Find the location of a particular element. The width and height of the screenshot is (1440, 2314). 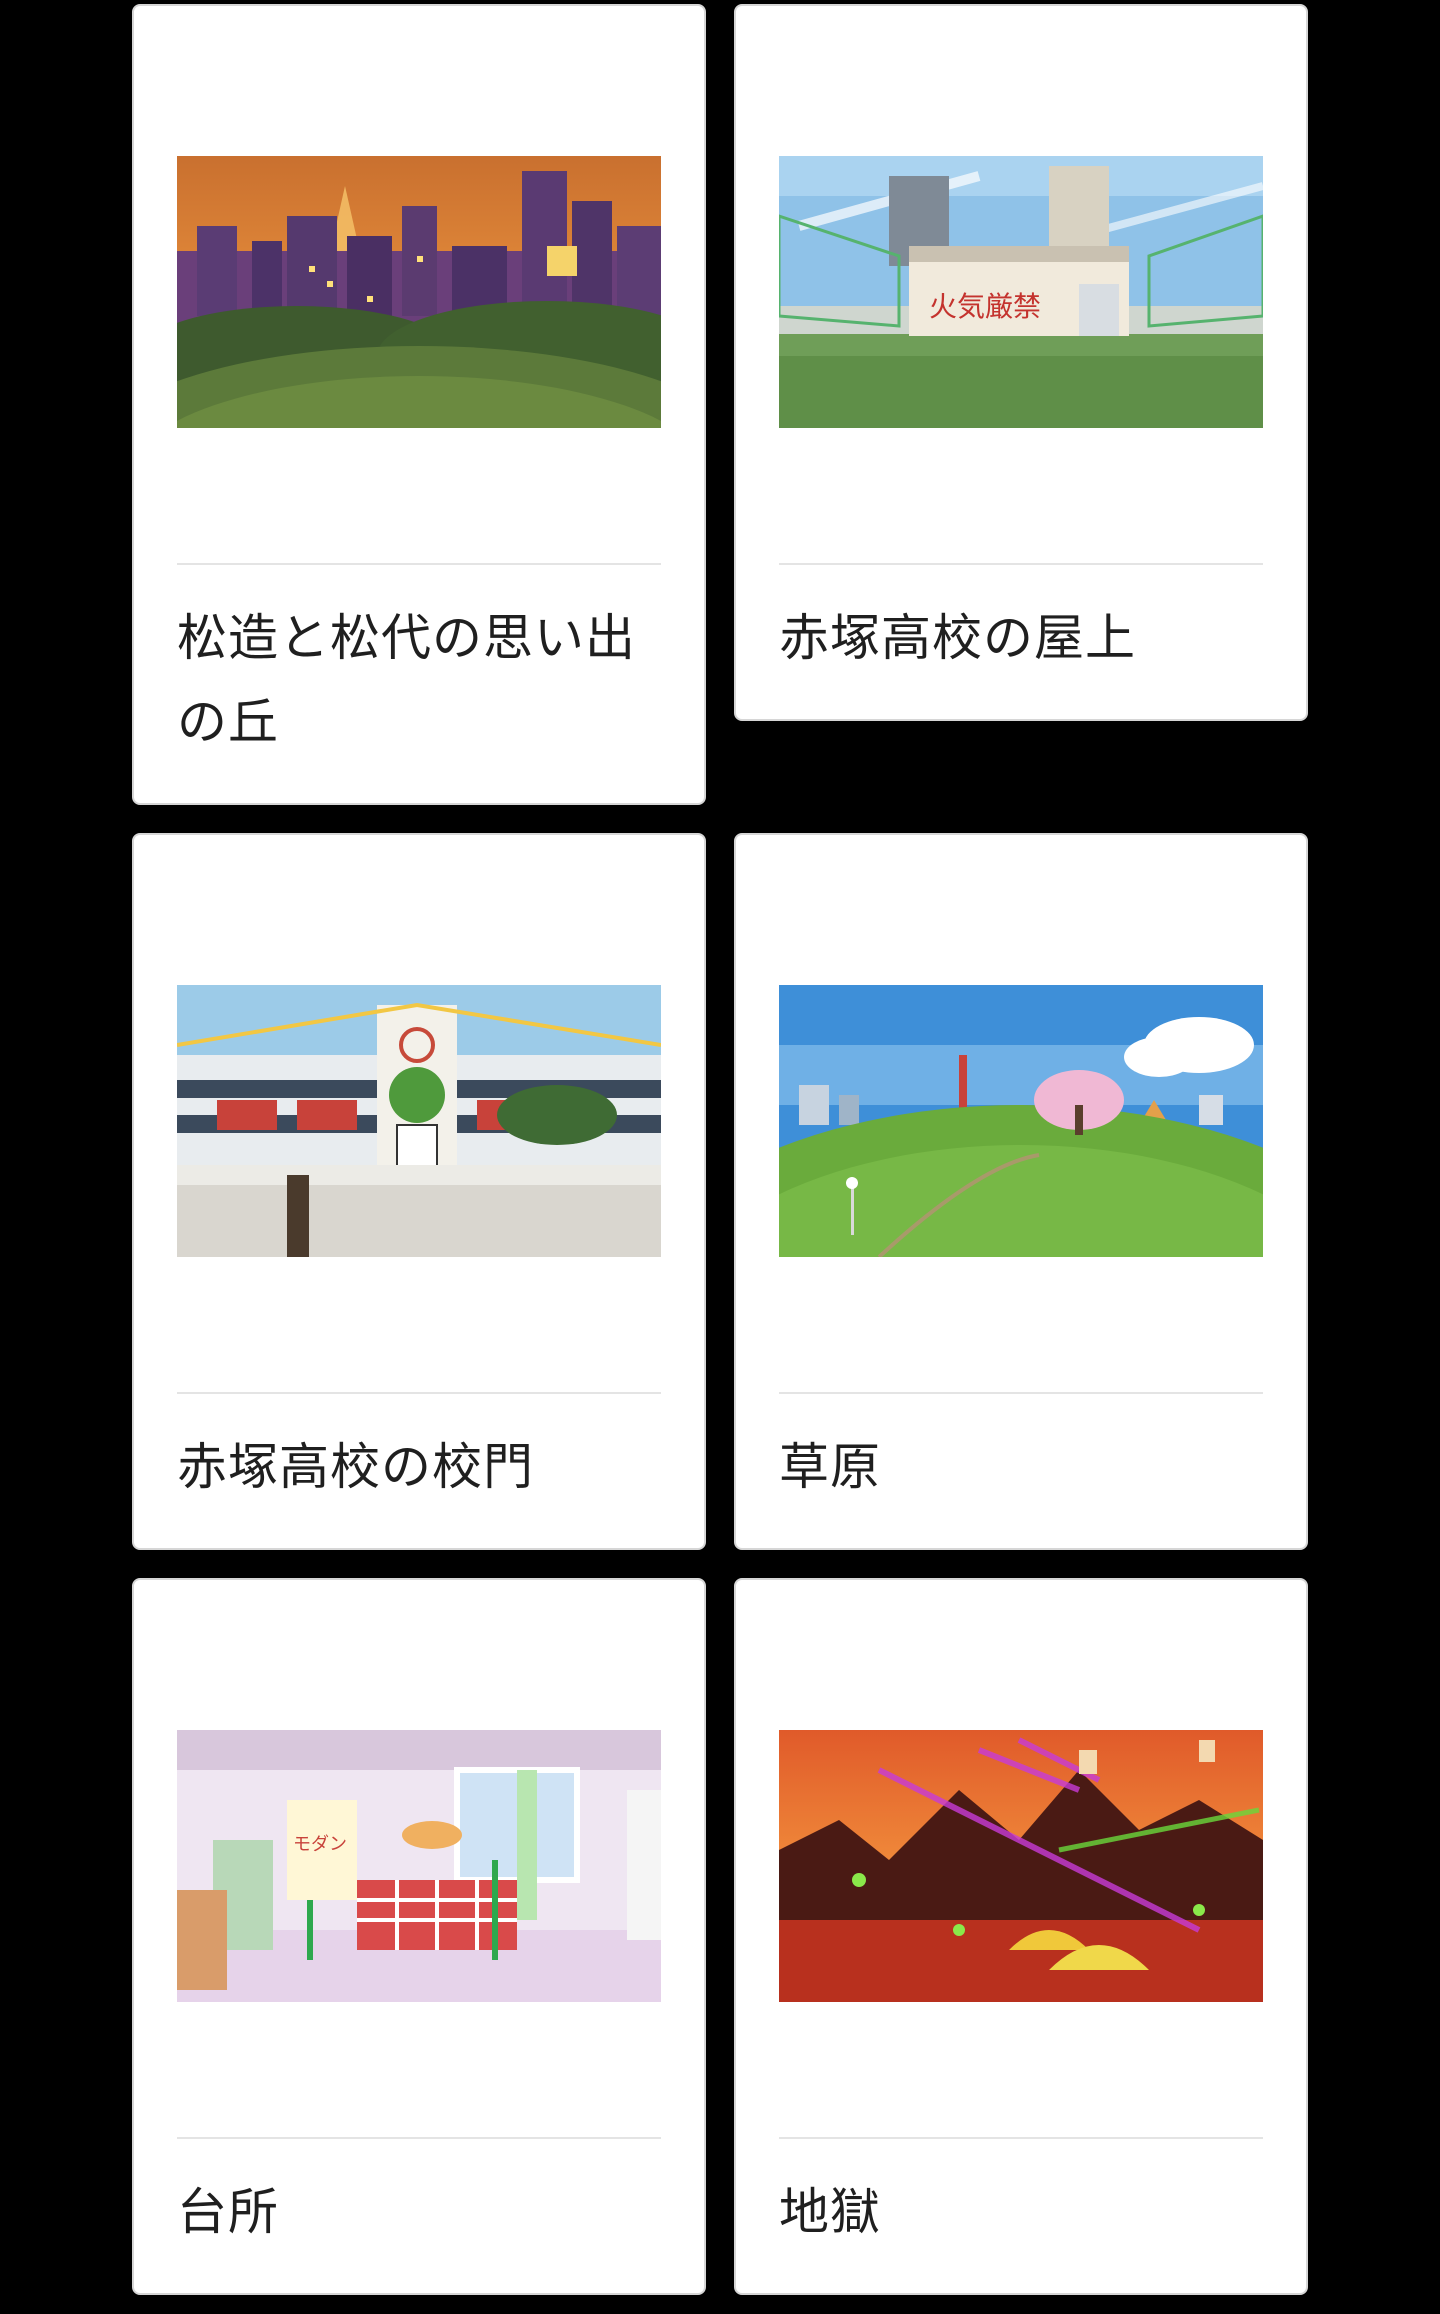

kitchen-illustration: モダン is located at coordinates (419, 1866).